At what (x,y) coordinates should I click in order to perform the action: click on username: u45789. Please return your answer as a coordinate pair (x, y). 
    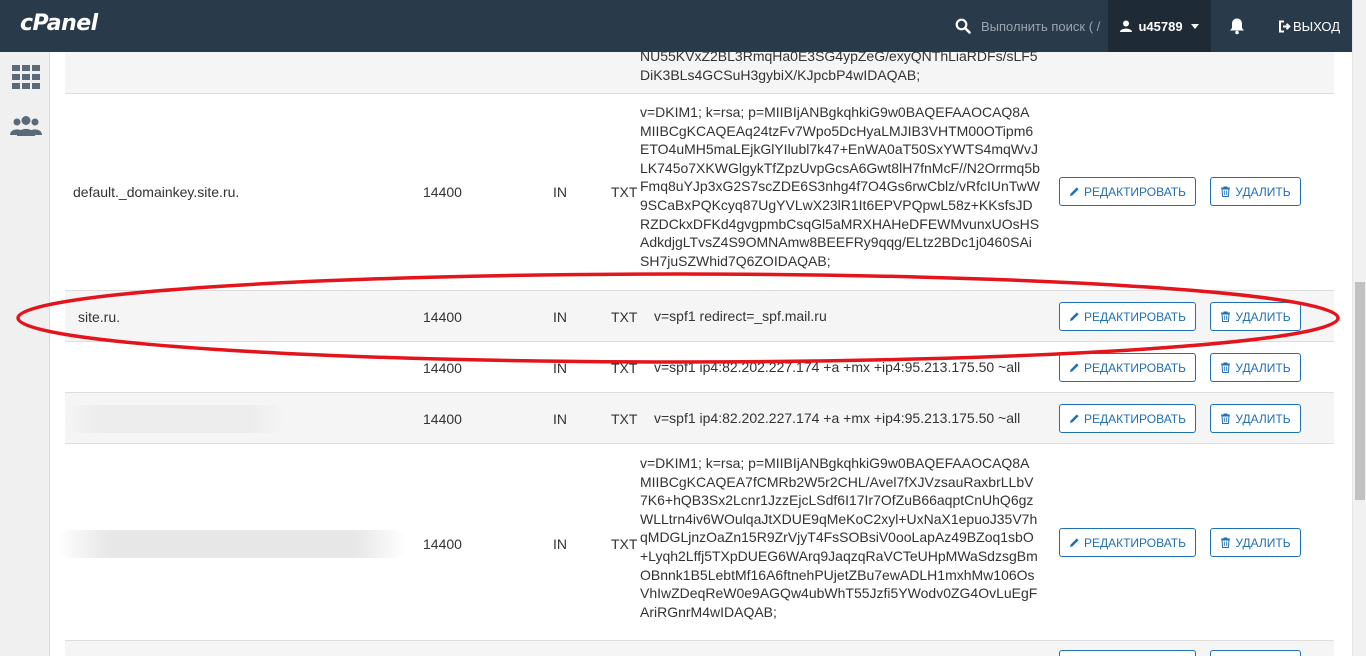
    Looking at the image, I should click on (1160, 26).